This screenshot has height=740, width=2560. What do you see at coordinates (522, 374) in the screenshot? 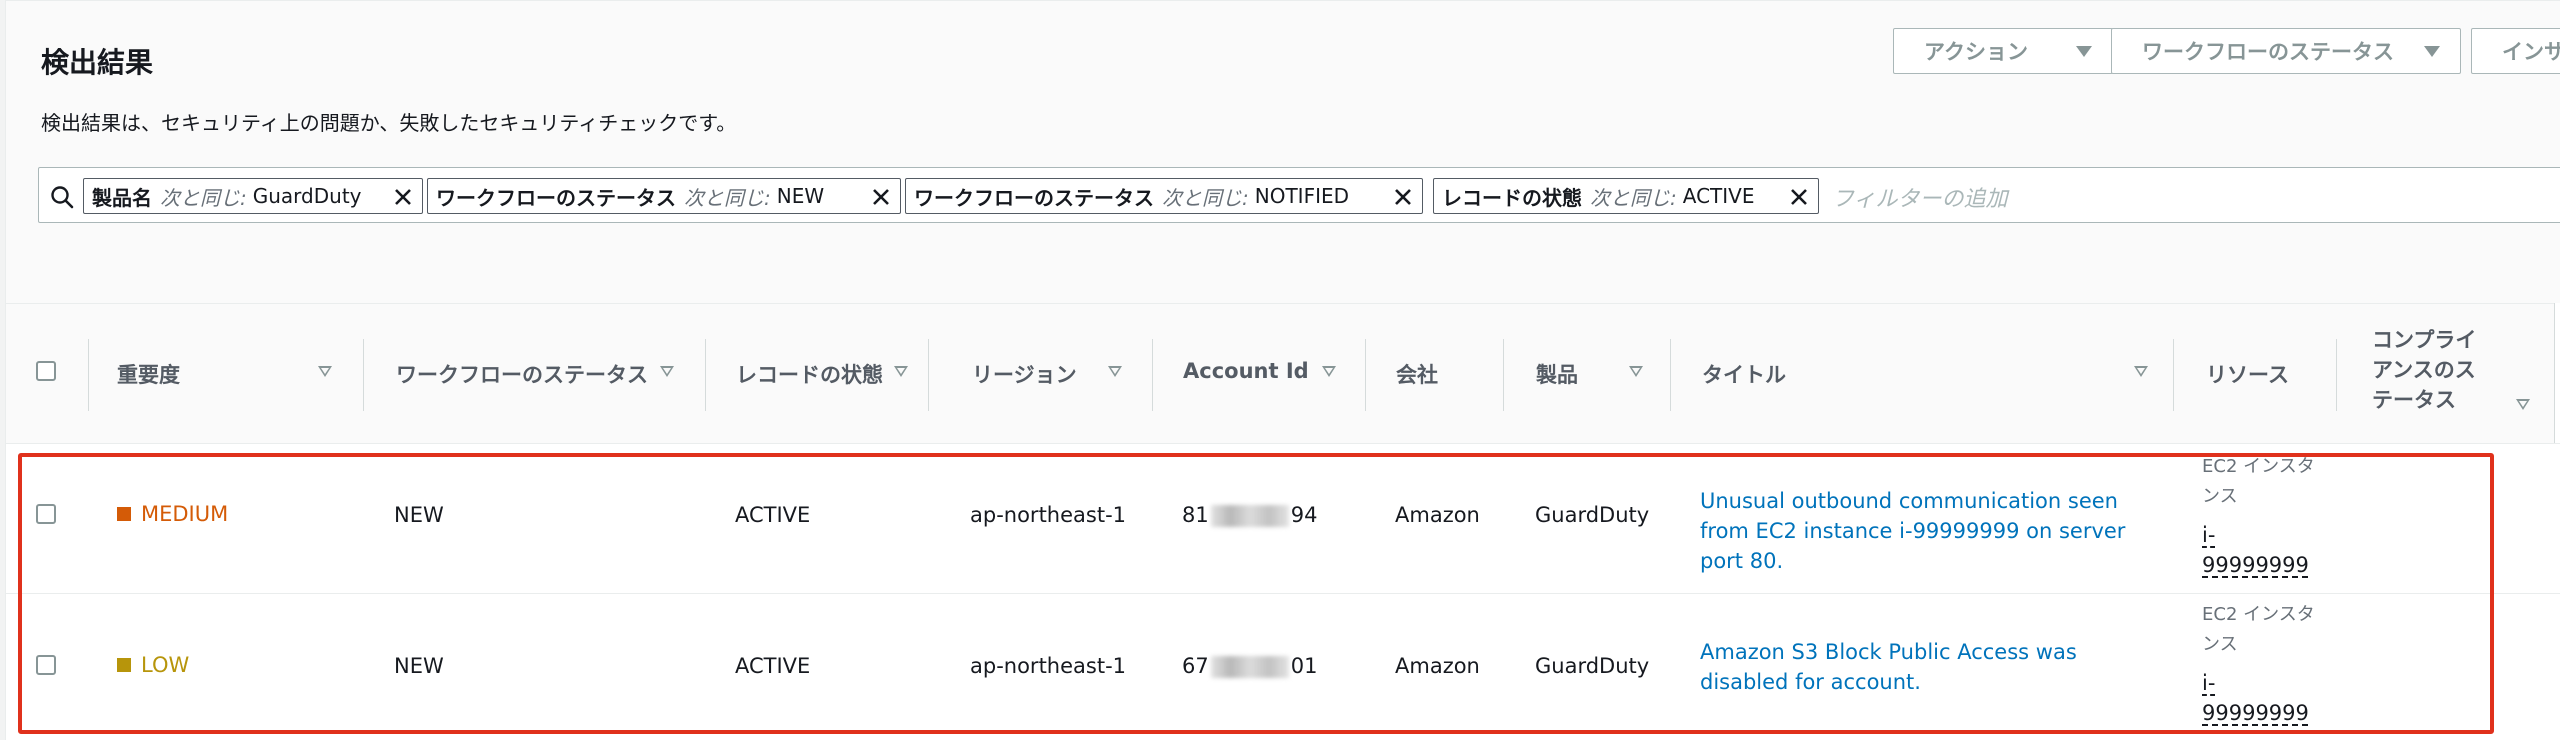
I see `column-header-workflow-status: ワークフローのステータス` at bounding box center [522, 374].